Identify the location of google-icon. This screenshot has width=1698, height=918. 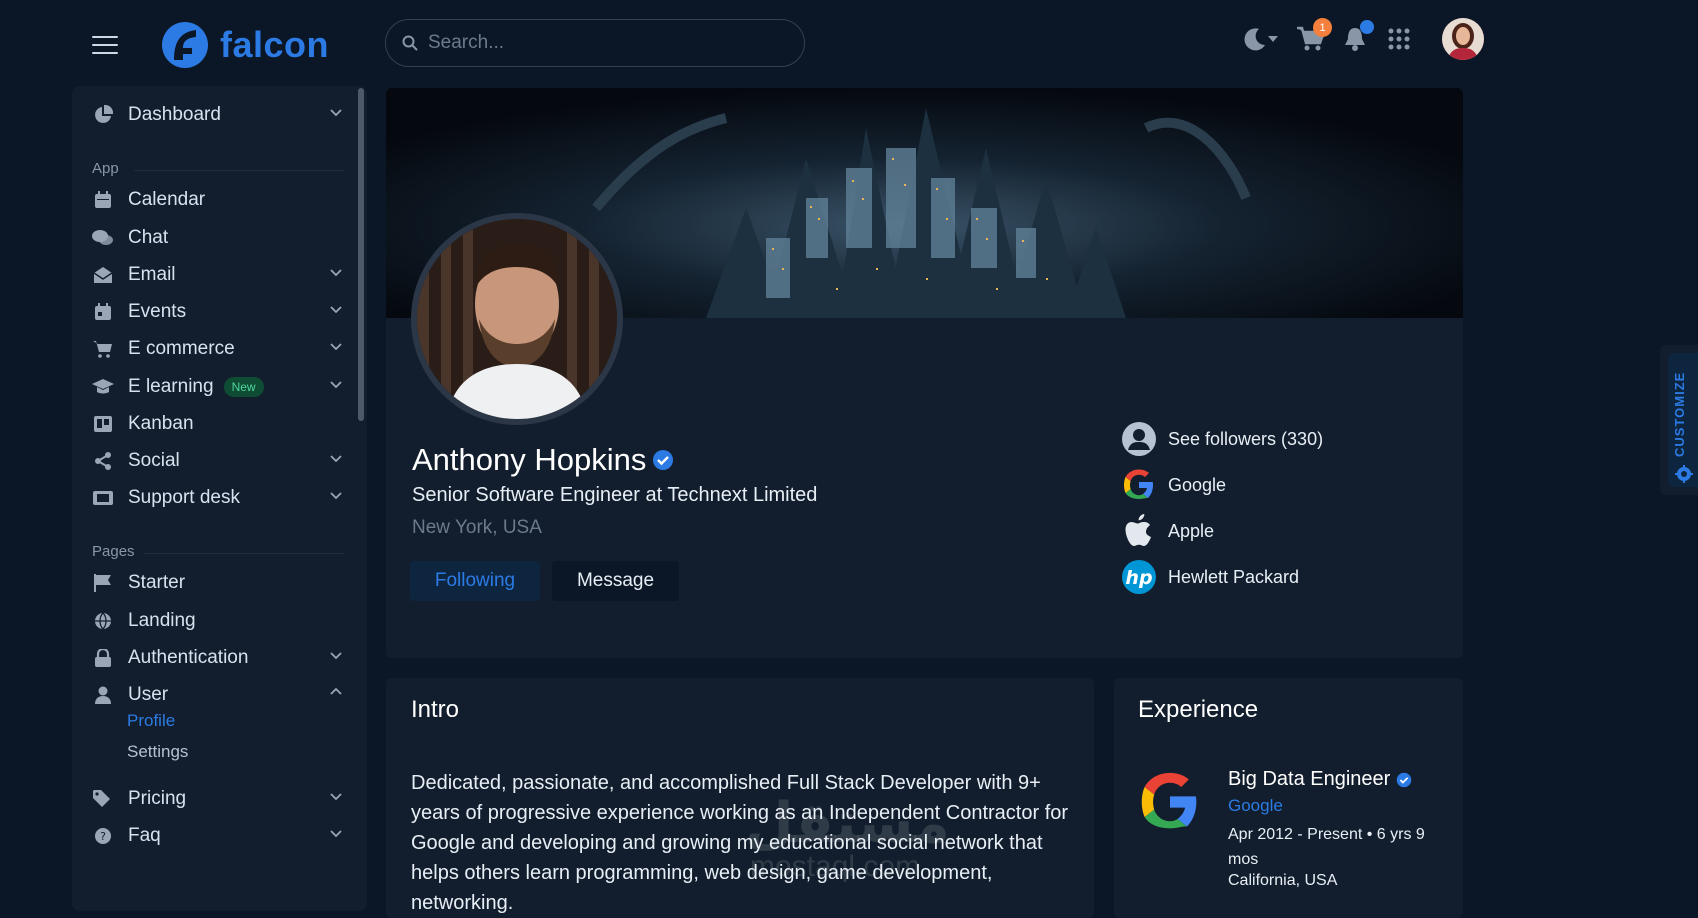
(1139, 485).